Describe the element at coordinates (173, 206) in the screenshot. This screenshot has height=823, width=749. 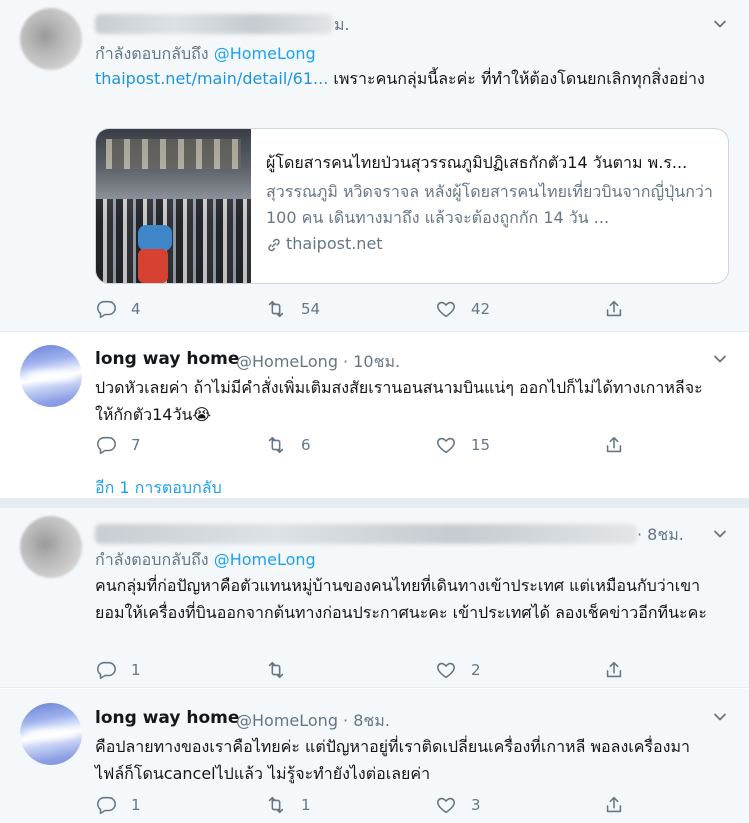
I see `card-thumbnail` at that location.